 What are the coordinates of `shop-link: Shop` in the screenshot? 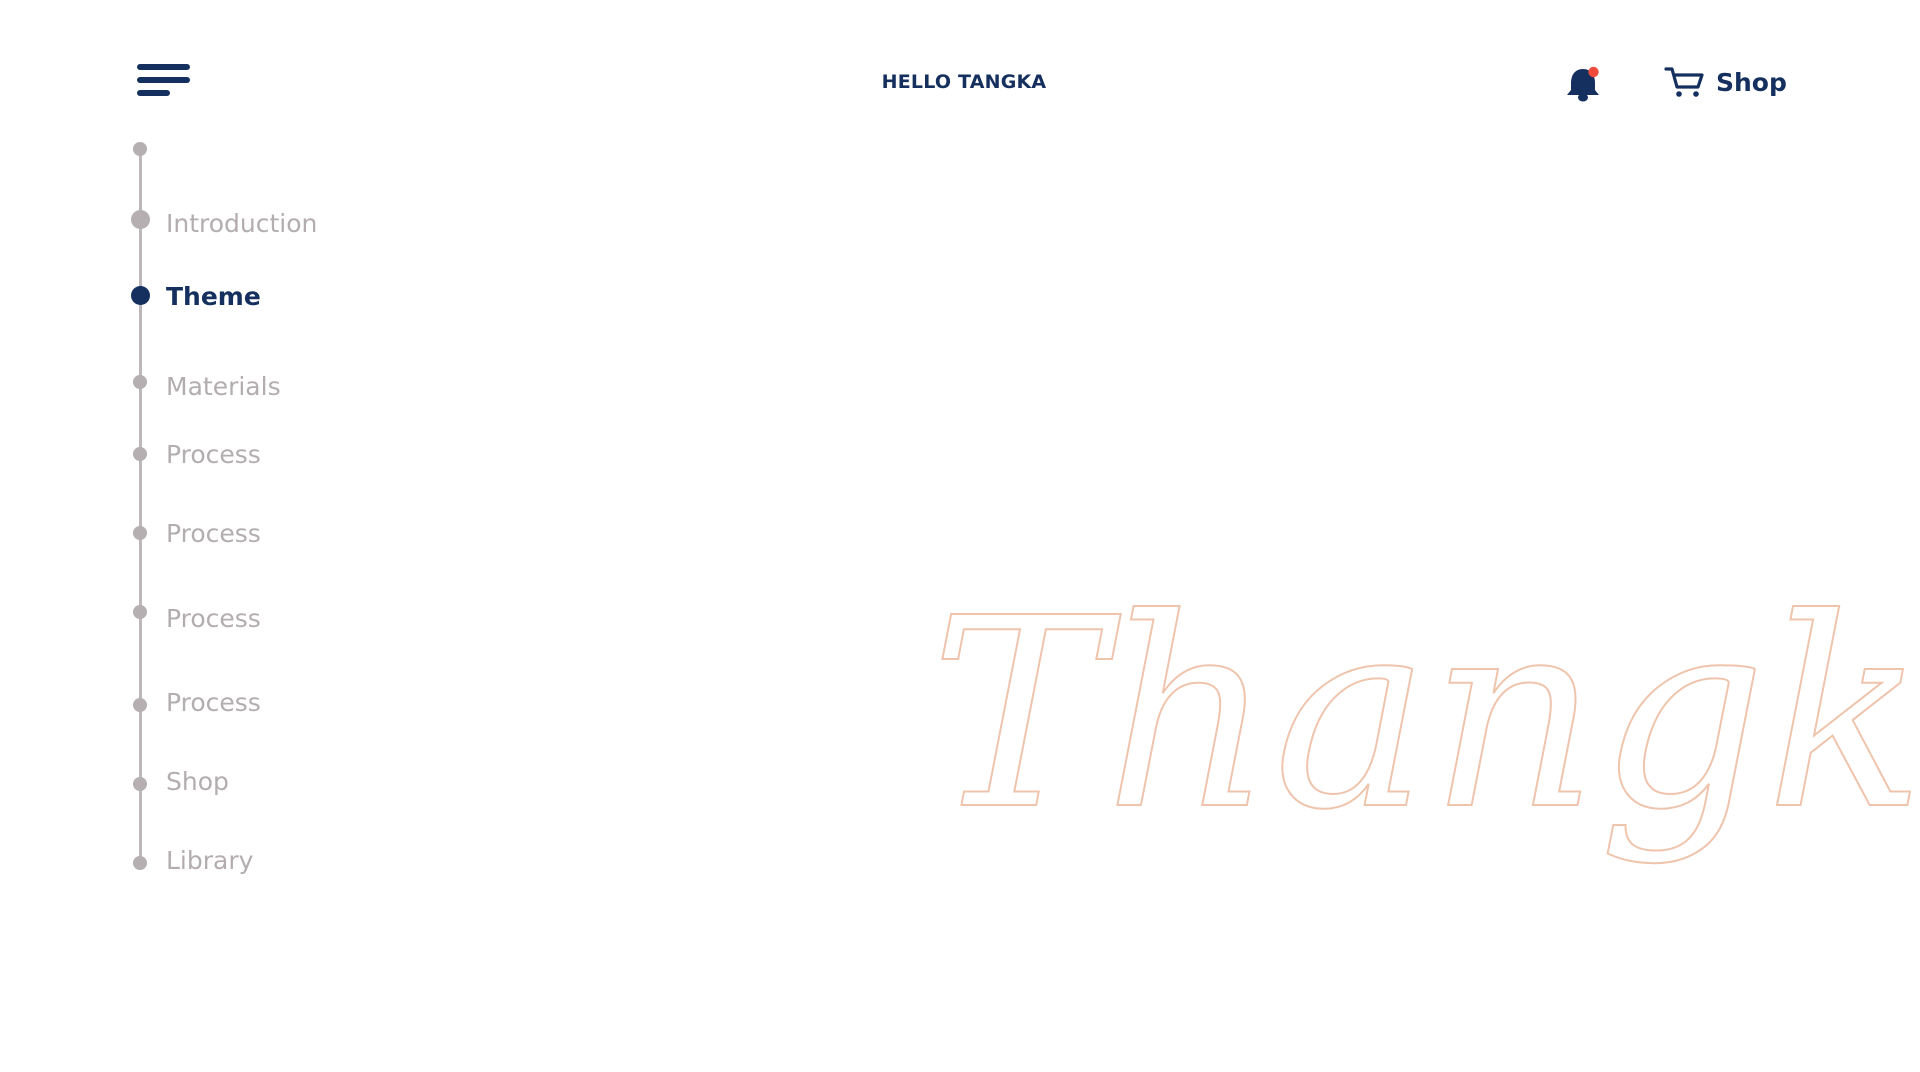 It's located at (1725, 82).